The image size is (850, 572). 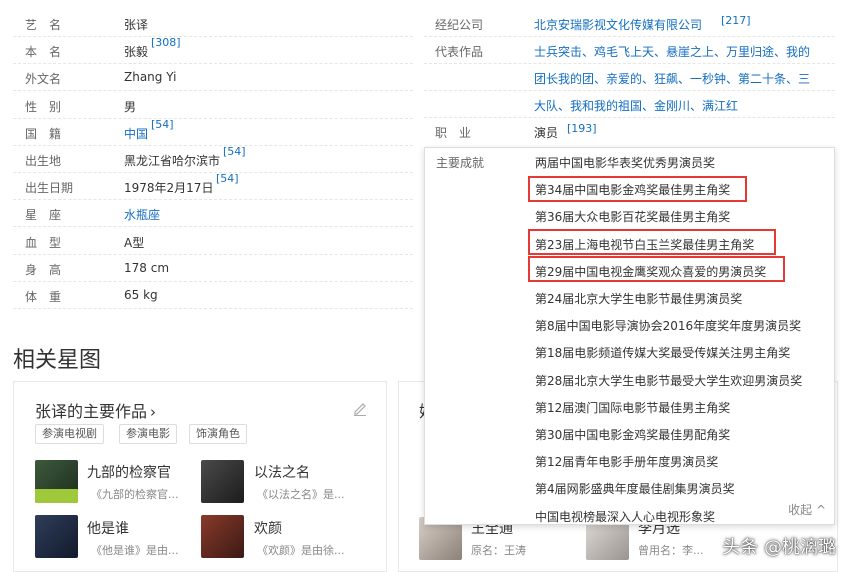 I want to click on works-card-title: 张译的主要作品 ›, so click(x=95, y=410).